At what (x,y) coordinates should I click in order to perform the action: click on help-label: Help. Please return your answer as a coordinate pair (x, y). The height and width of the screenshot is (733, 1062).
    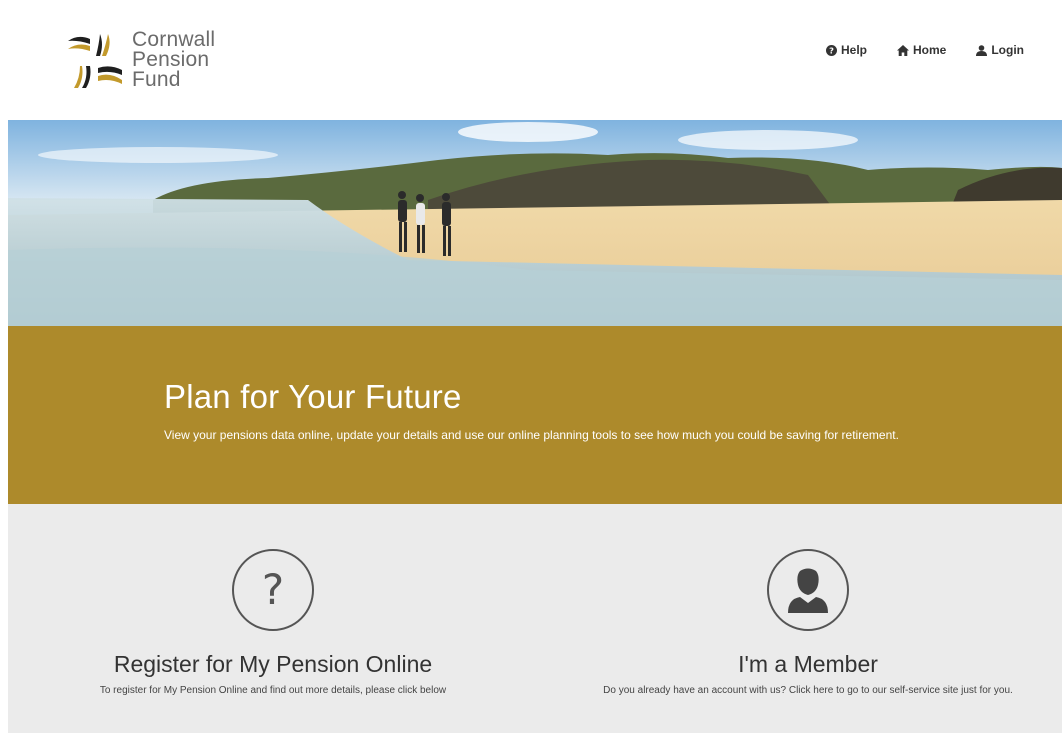
    Looking at the image, I should click on (853, 50).